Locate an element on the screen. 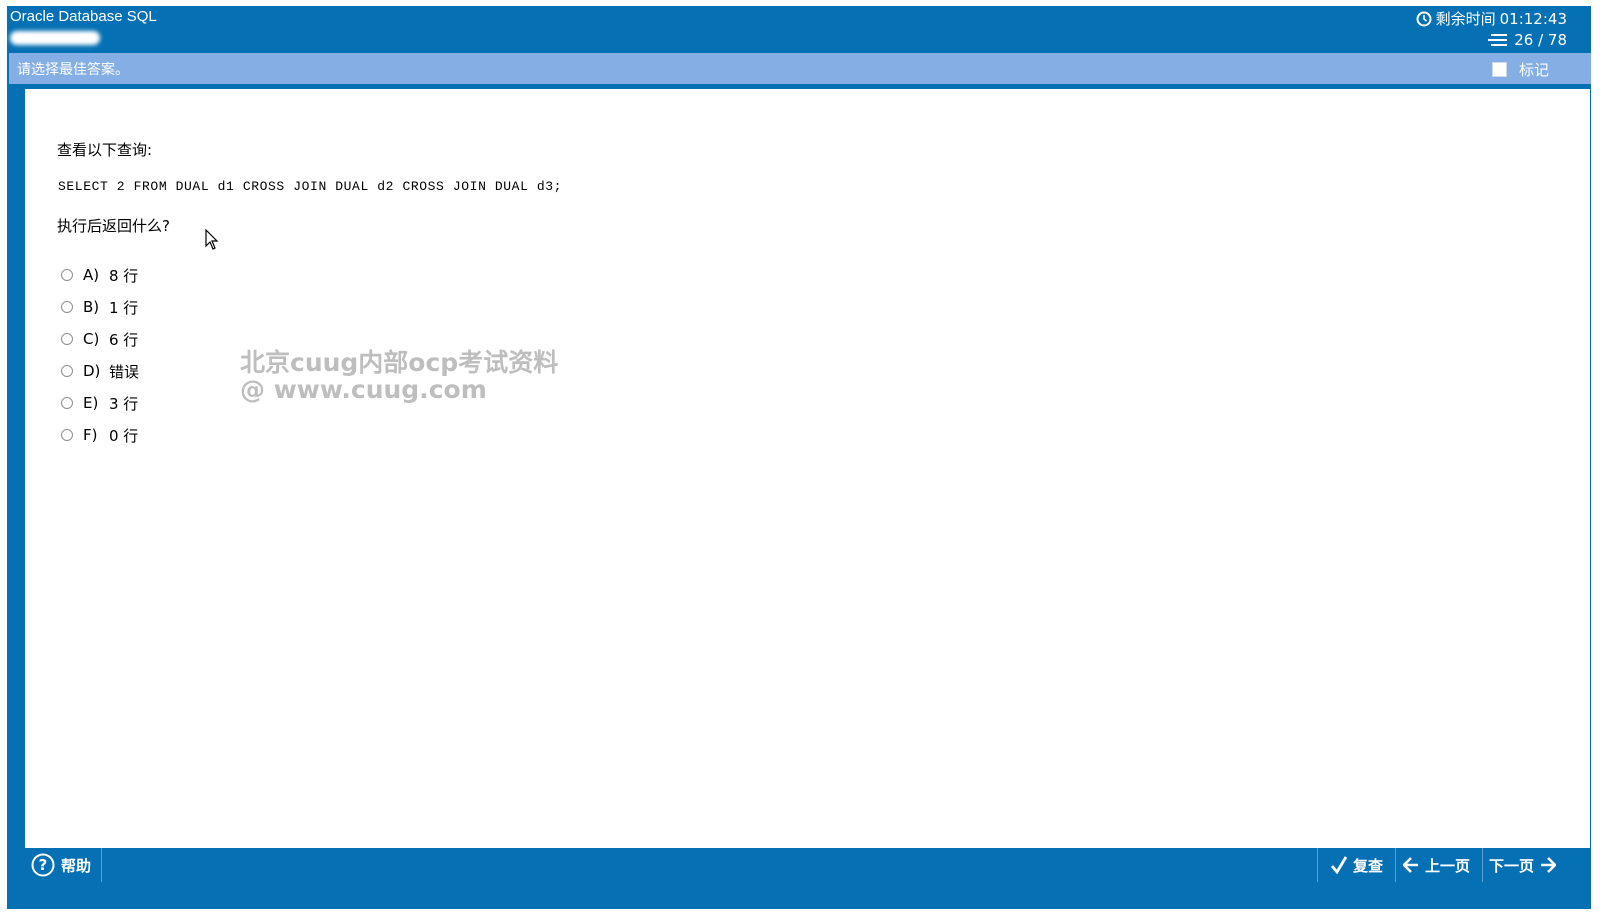 The image size is (1616, 915). option-e: E) 3 行 is located at coordinates (100, 403).